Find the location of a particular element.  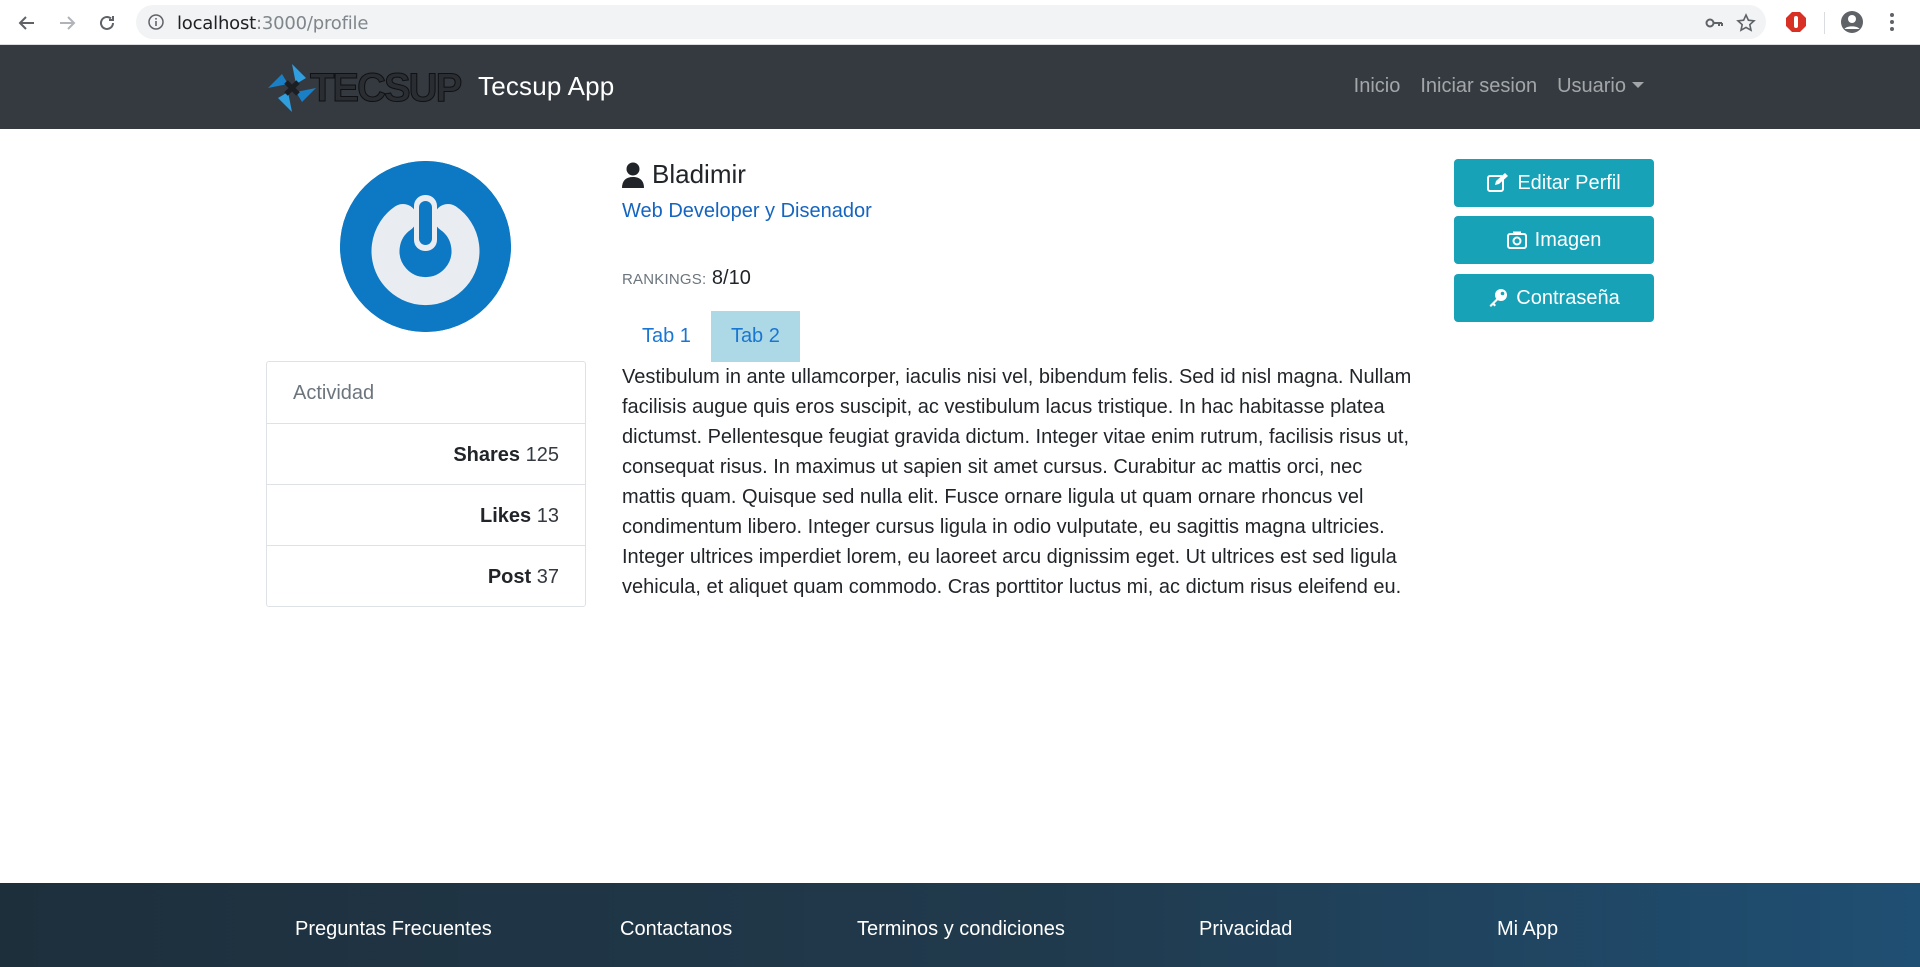

footer-link-terms: Terminos y condiciones is located at coordinates (961, 929).